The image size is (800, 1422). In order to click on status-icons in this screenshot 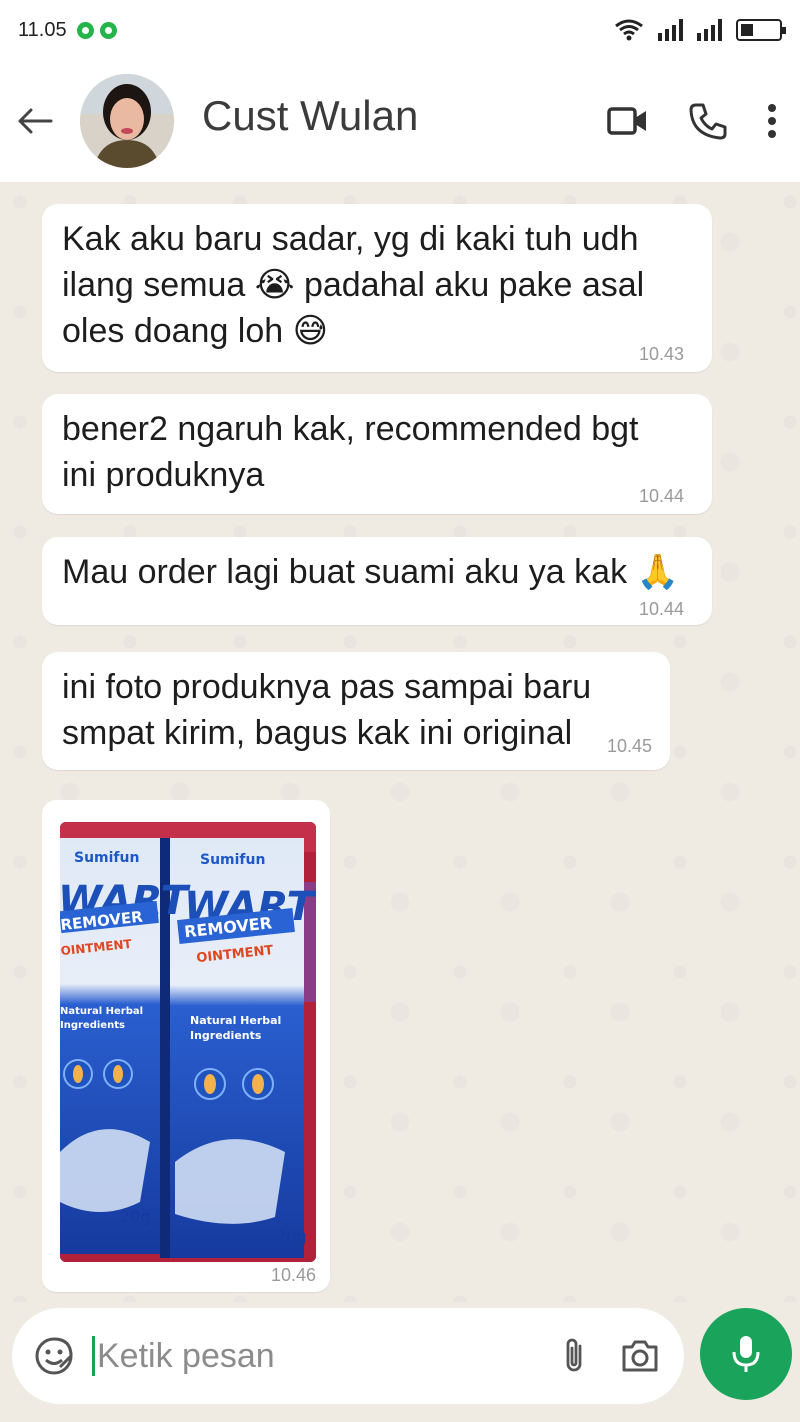, I will do `click(700, 30)`.